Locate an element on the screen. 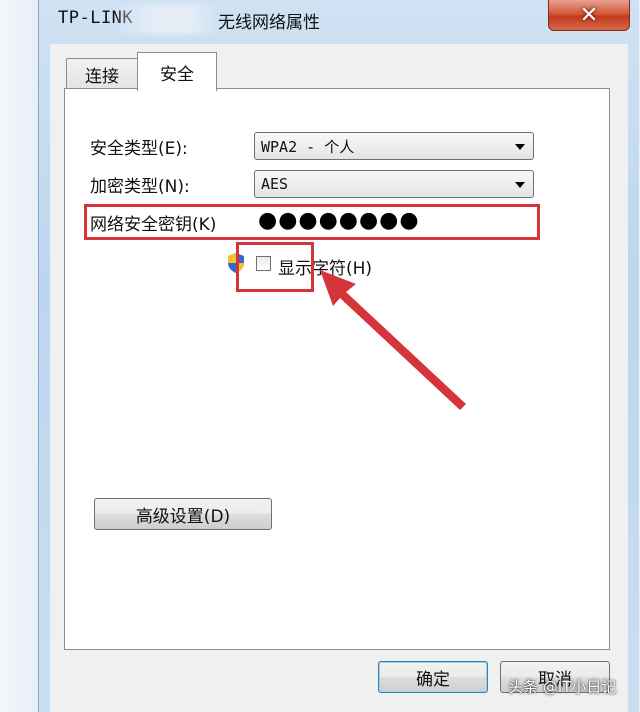  ok-button: 确定 is located at coordinates (433, 677).